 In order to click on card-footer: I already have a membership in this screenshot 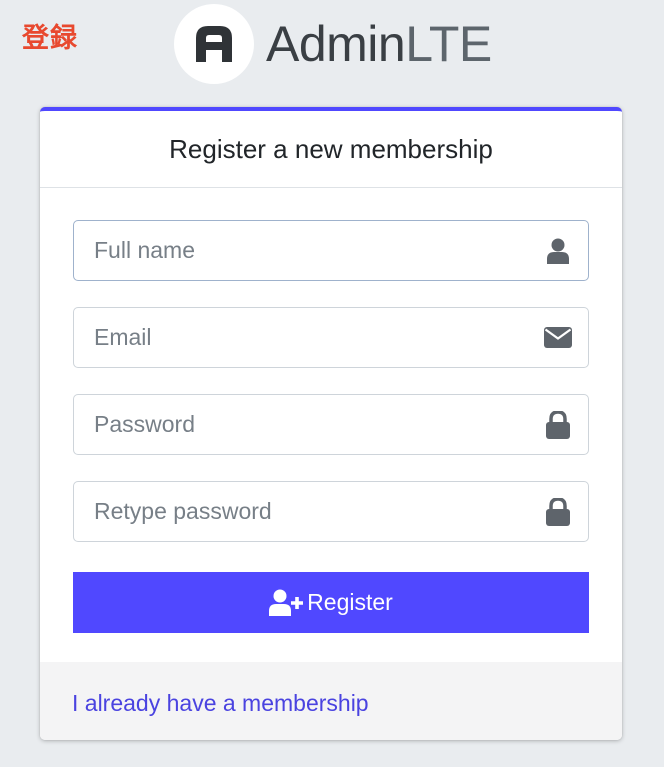, I will do `click(331, 701)`.